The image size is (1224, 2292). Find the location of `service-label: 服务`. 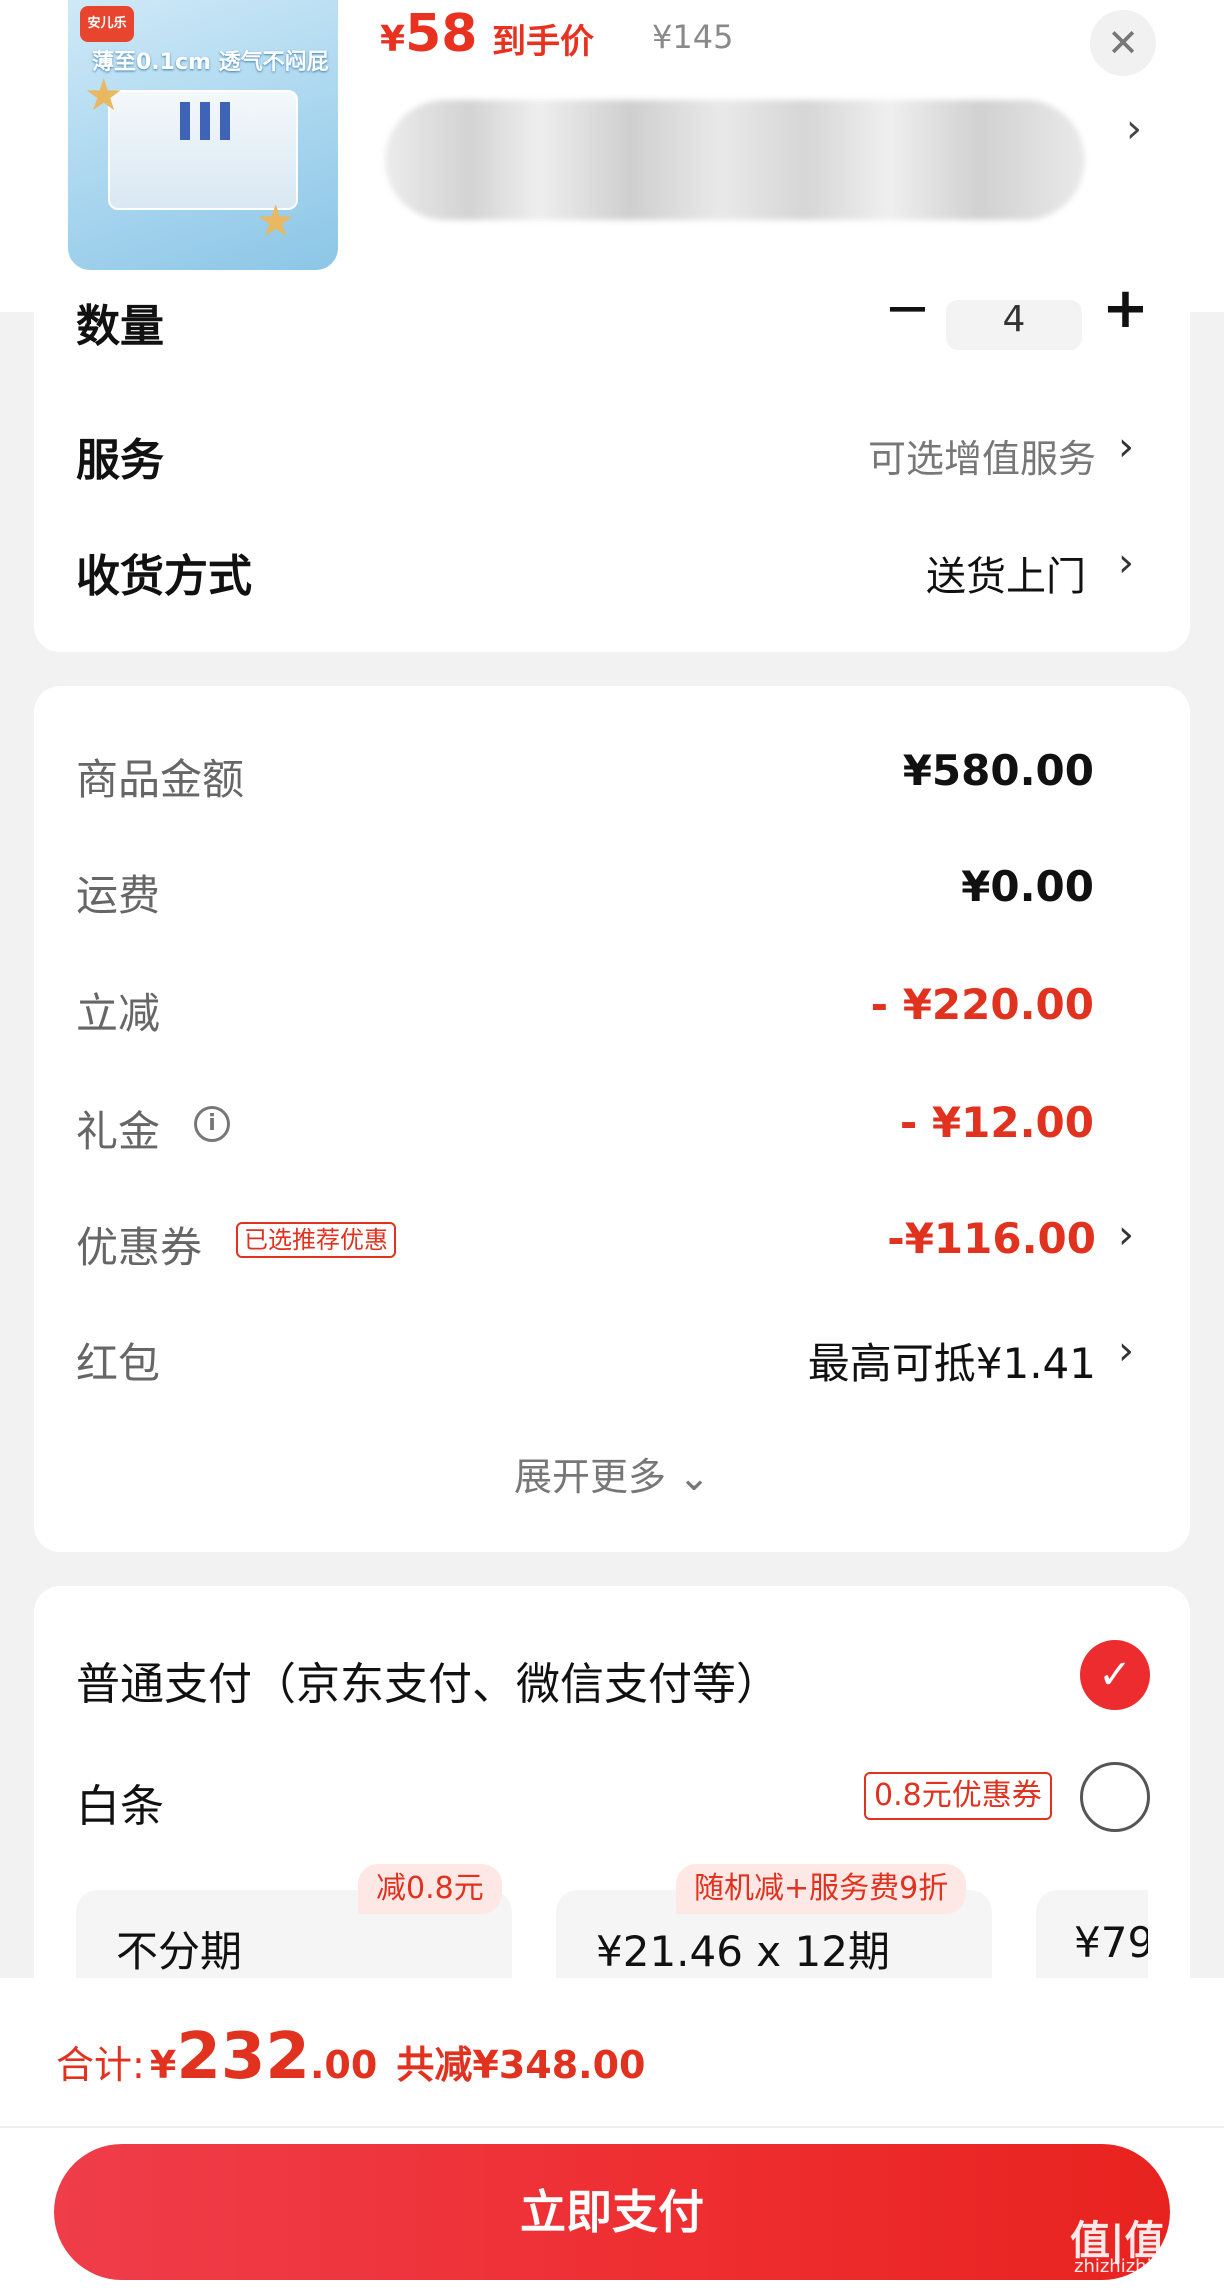

service-label: 服务 is located at coordinates (120, 460).